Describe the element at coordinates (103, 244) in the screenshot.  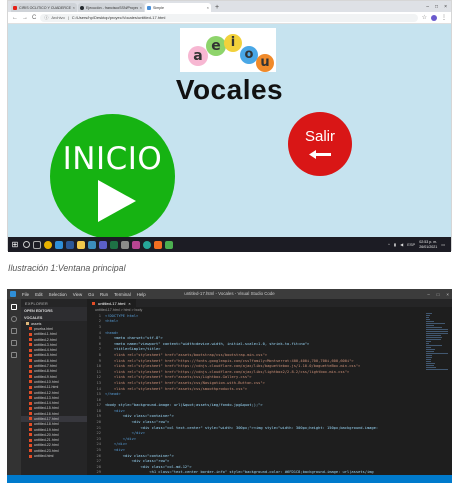
I see `teams-icon` at that location.